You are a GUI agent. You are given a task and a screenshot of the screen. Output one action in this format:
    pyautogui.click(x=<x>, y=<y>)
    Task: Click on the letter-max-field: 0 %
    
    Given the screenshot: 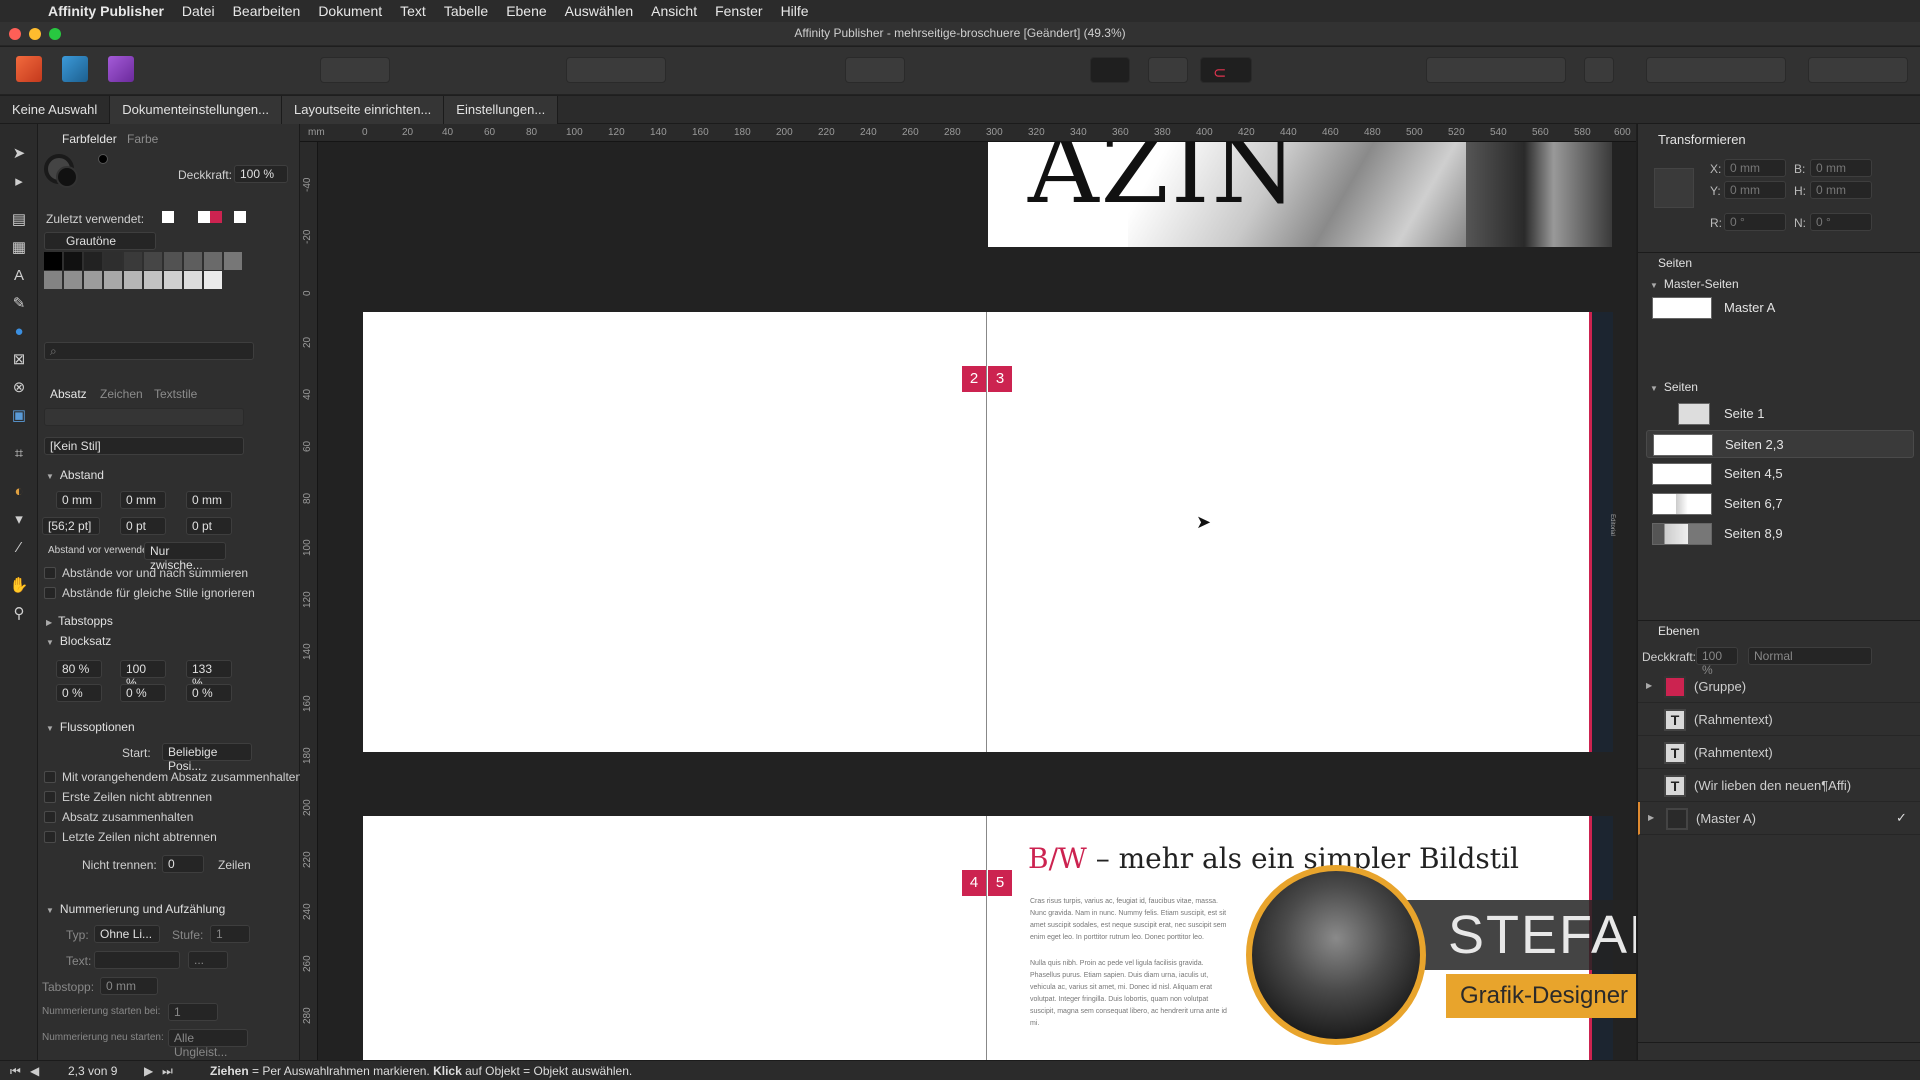 What is the action you would take?
    pyautogui.click(x=209, y=693)
    